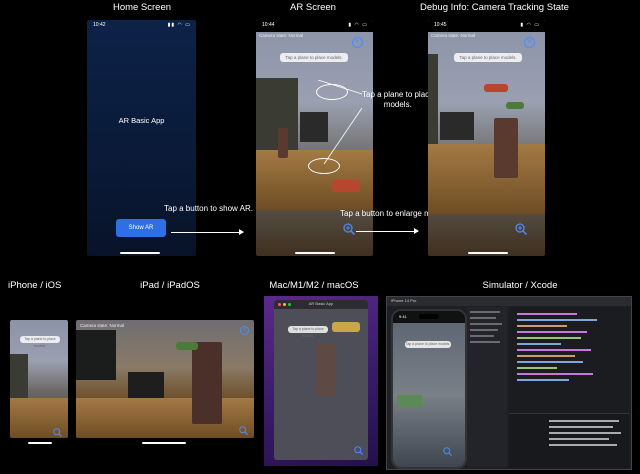 The image size is (640, 474). I want to click on dynamic-island, so click(429, 316).